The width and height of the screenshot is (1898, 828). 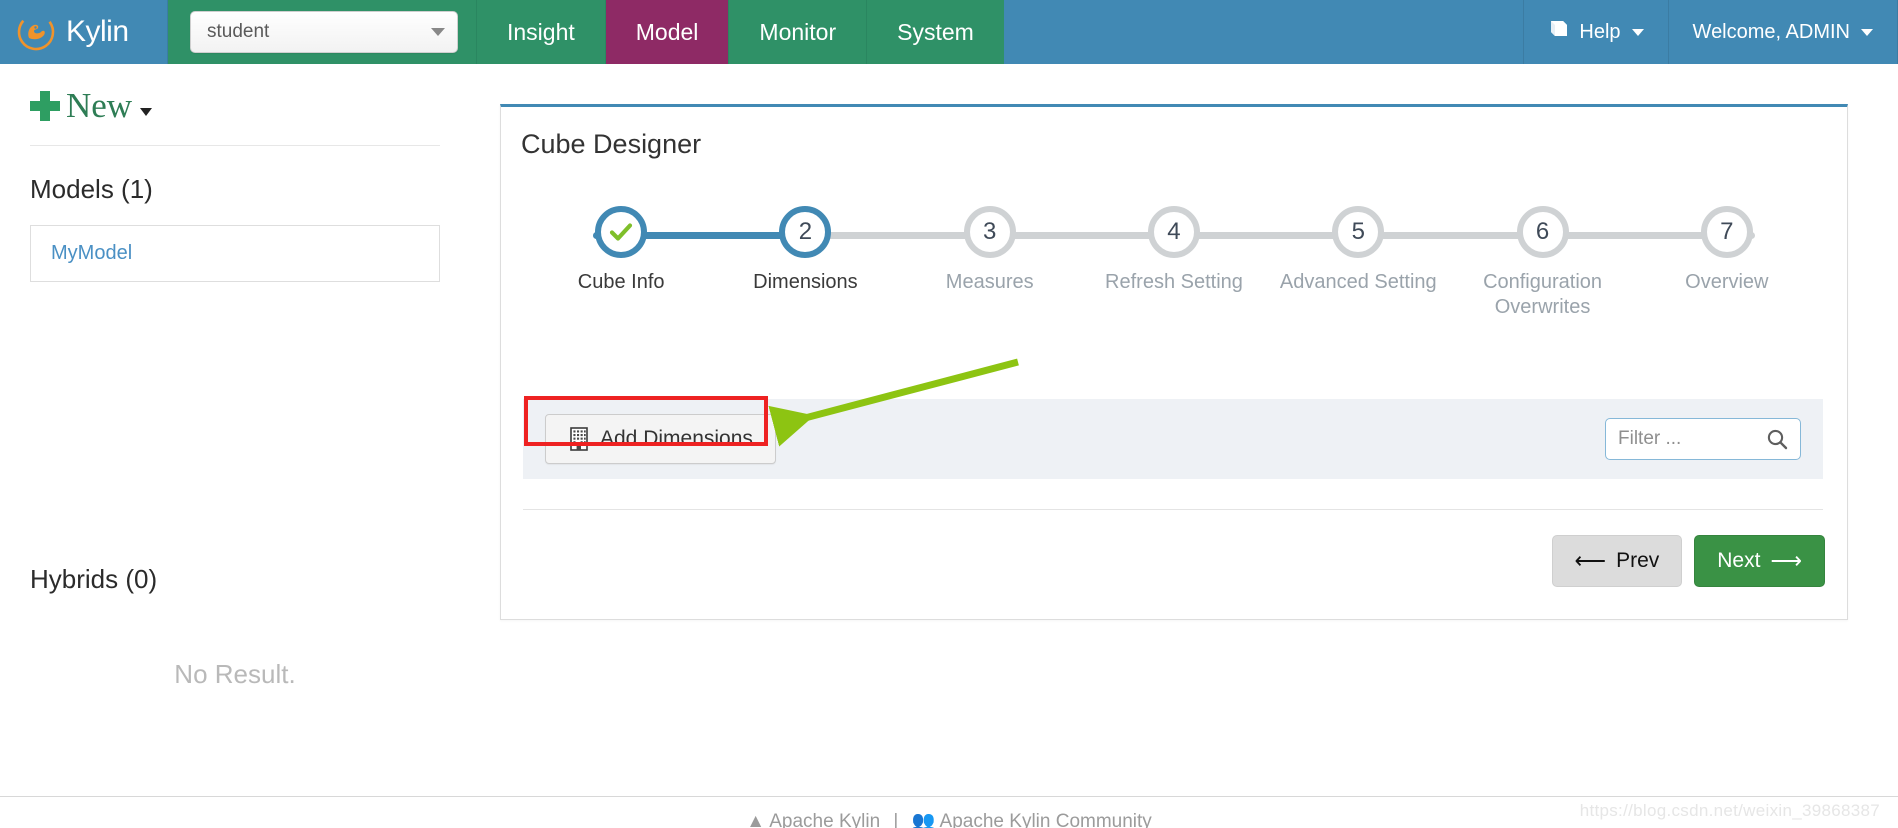 I want to click on navbar-right: Help Welcome, ADMIN, so click(x=1710, y=32).